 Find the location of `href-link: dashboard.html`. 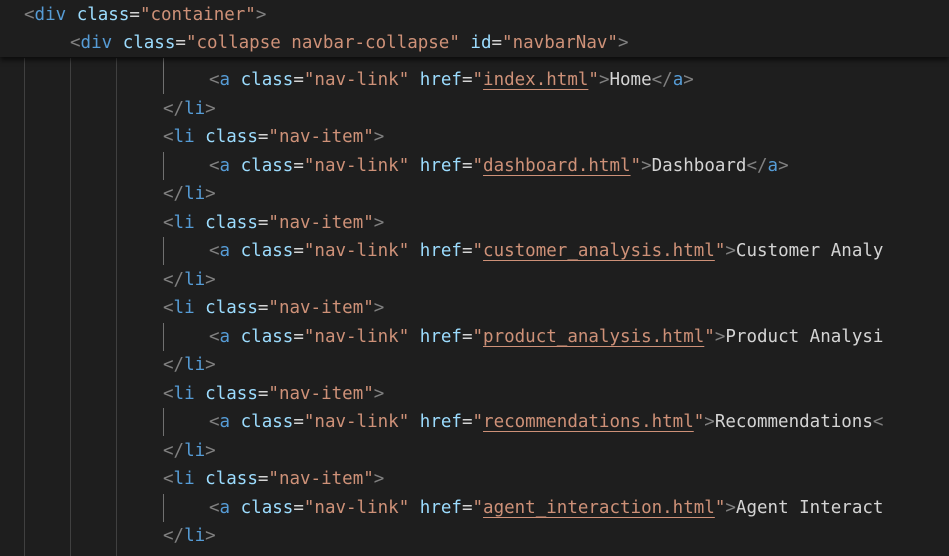

href-link: dashboard.html is located at coordinates (557, 166).